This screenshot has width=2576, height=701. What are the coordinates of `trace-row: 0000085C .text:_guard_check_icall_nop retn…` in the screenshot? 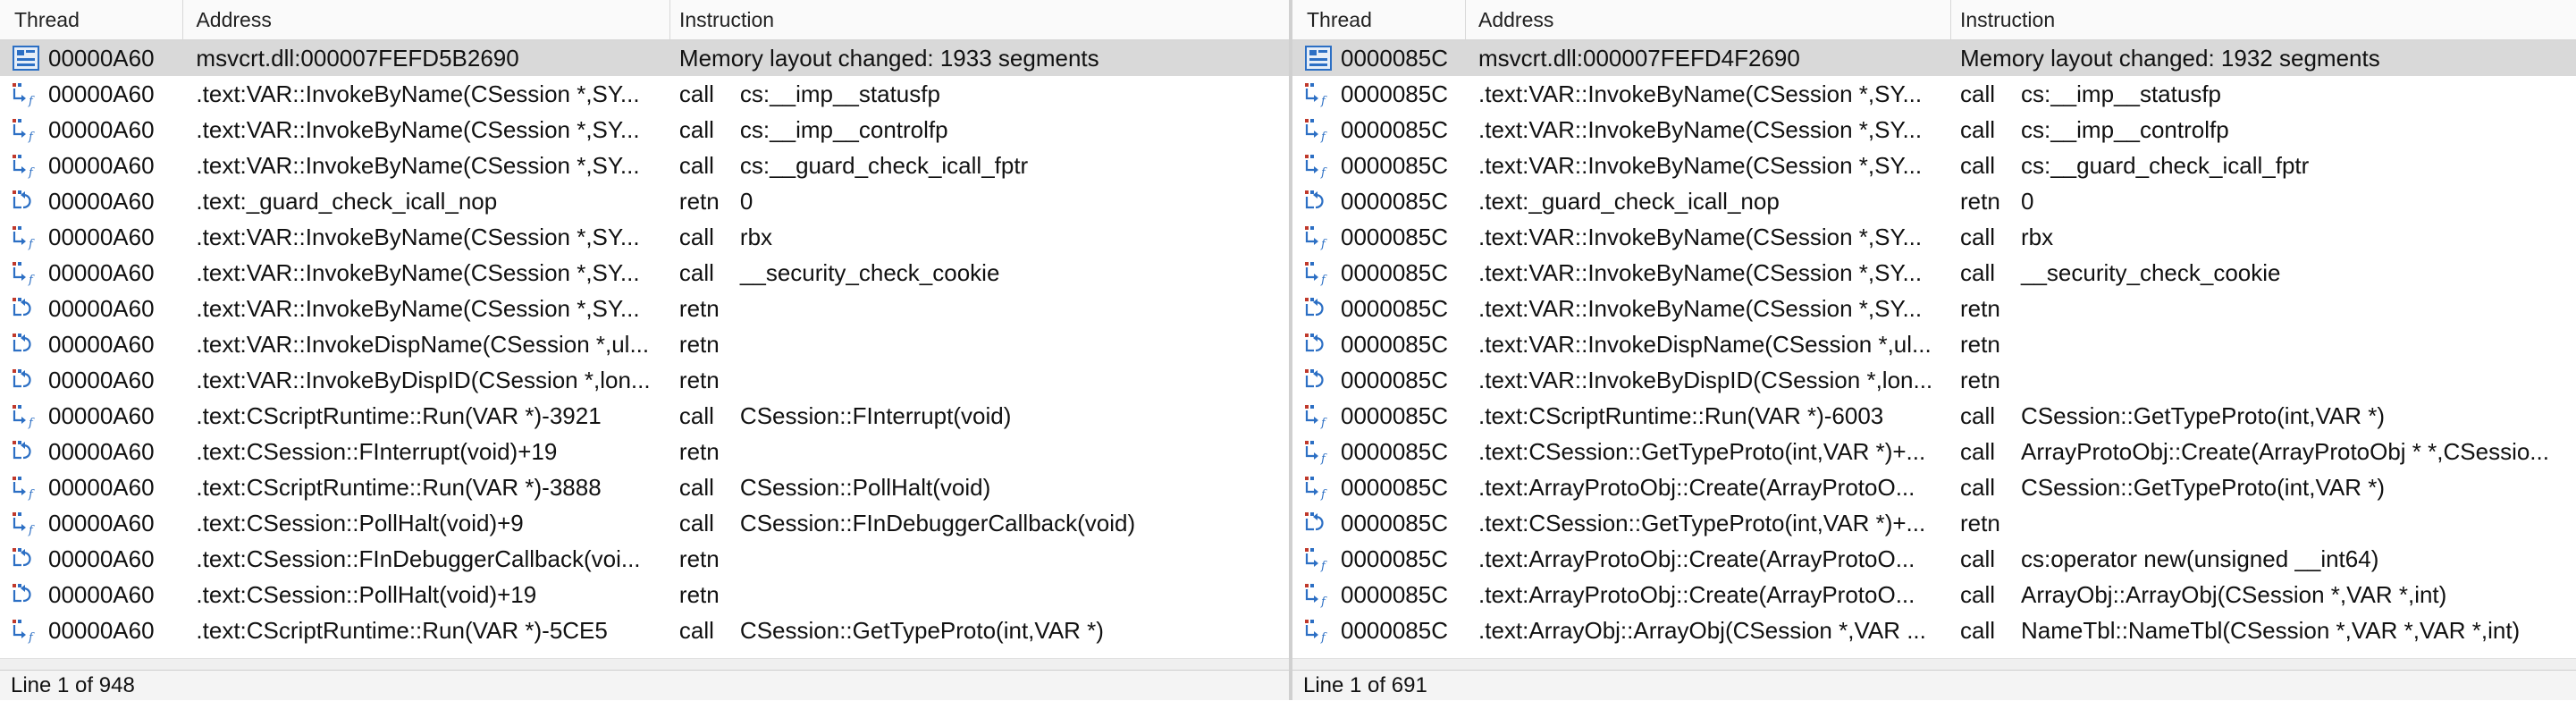 It's located at (1934, 201).